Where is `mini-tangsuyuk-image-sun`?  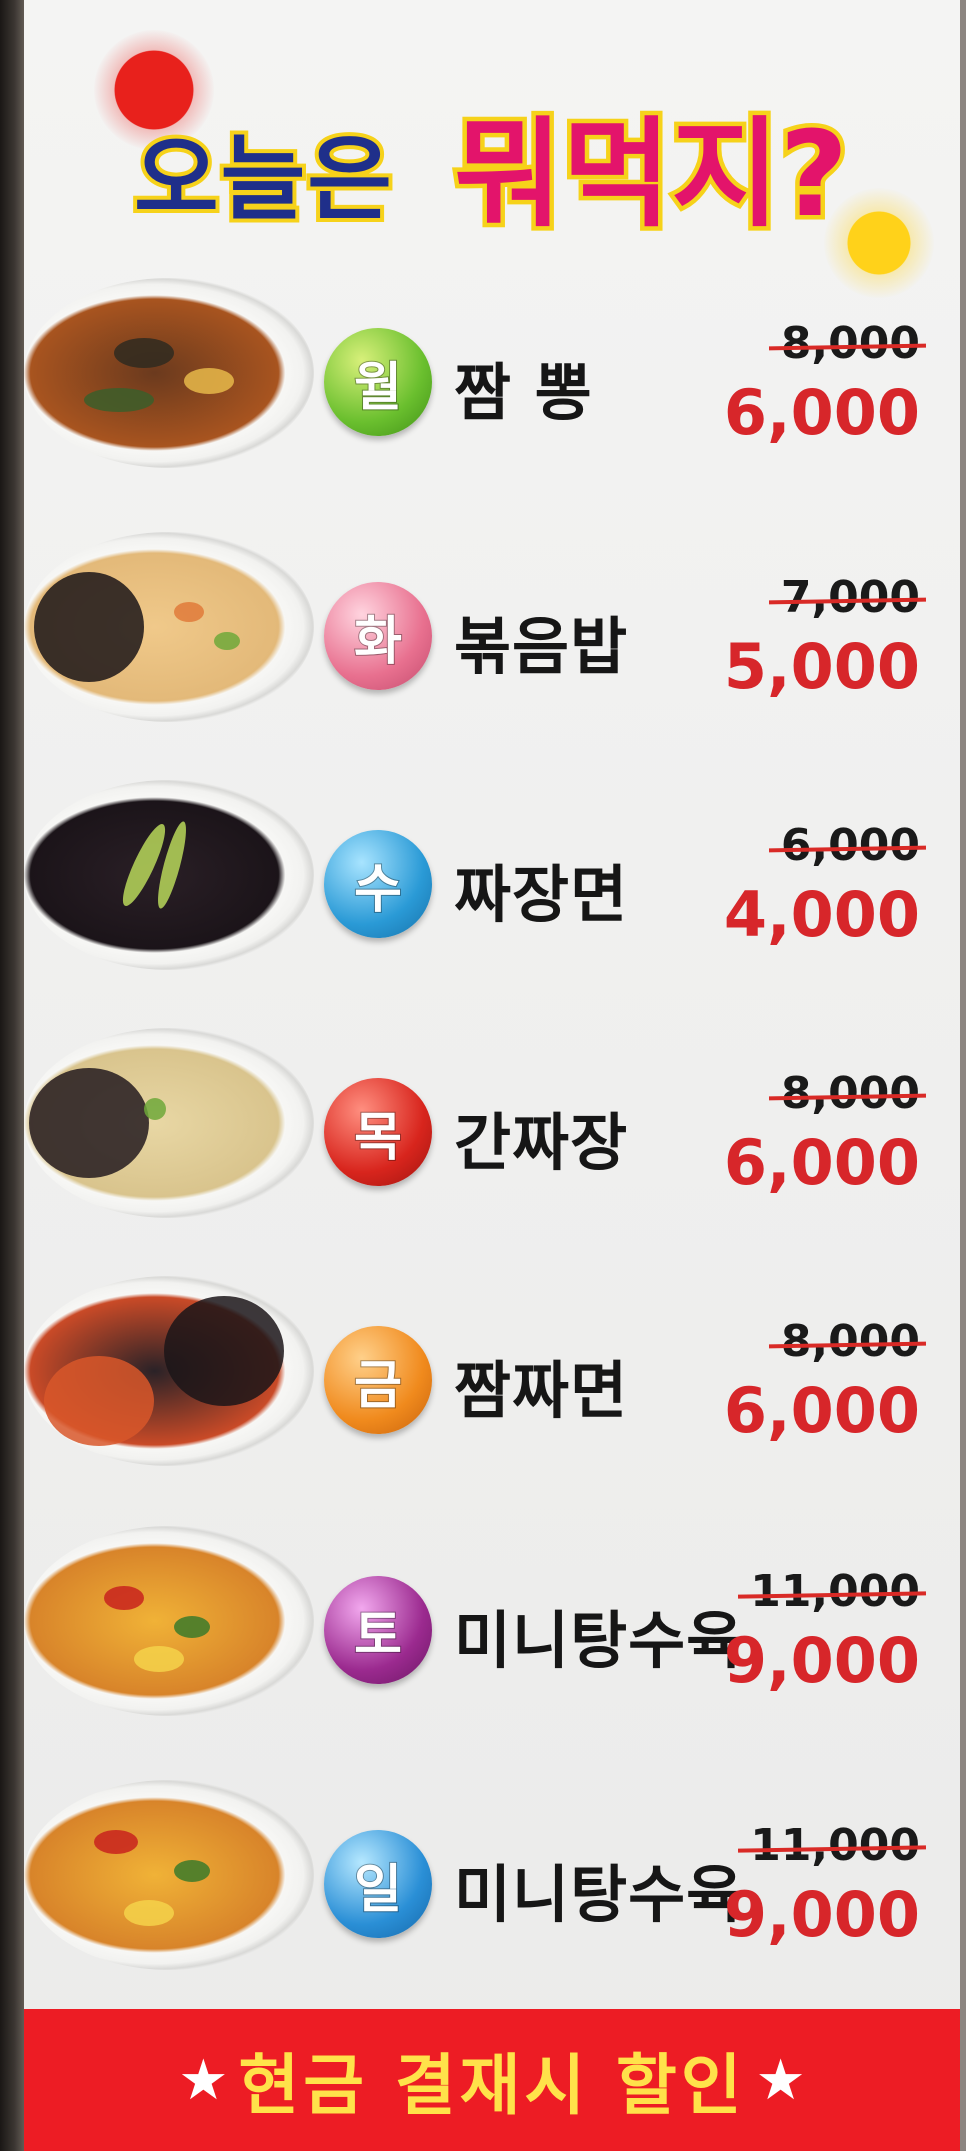
mini-tangsuyuk-image-sun is located at coordinates (169, 1875).